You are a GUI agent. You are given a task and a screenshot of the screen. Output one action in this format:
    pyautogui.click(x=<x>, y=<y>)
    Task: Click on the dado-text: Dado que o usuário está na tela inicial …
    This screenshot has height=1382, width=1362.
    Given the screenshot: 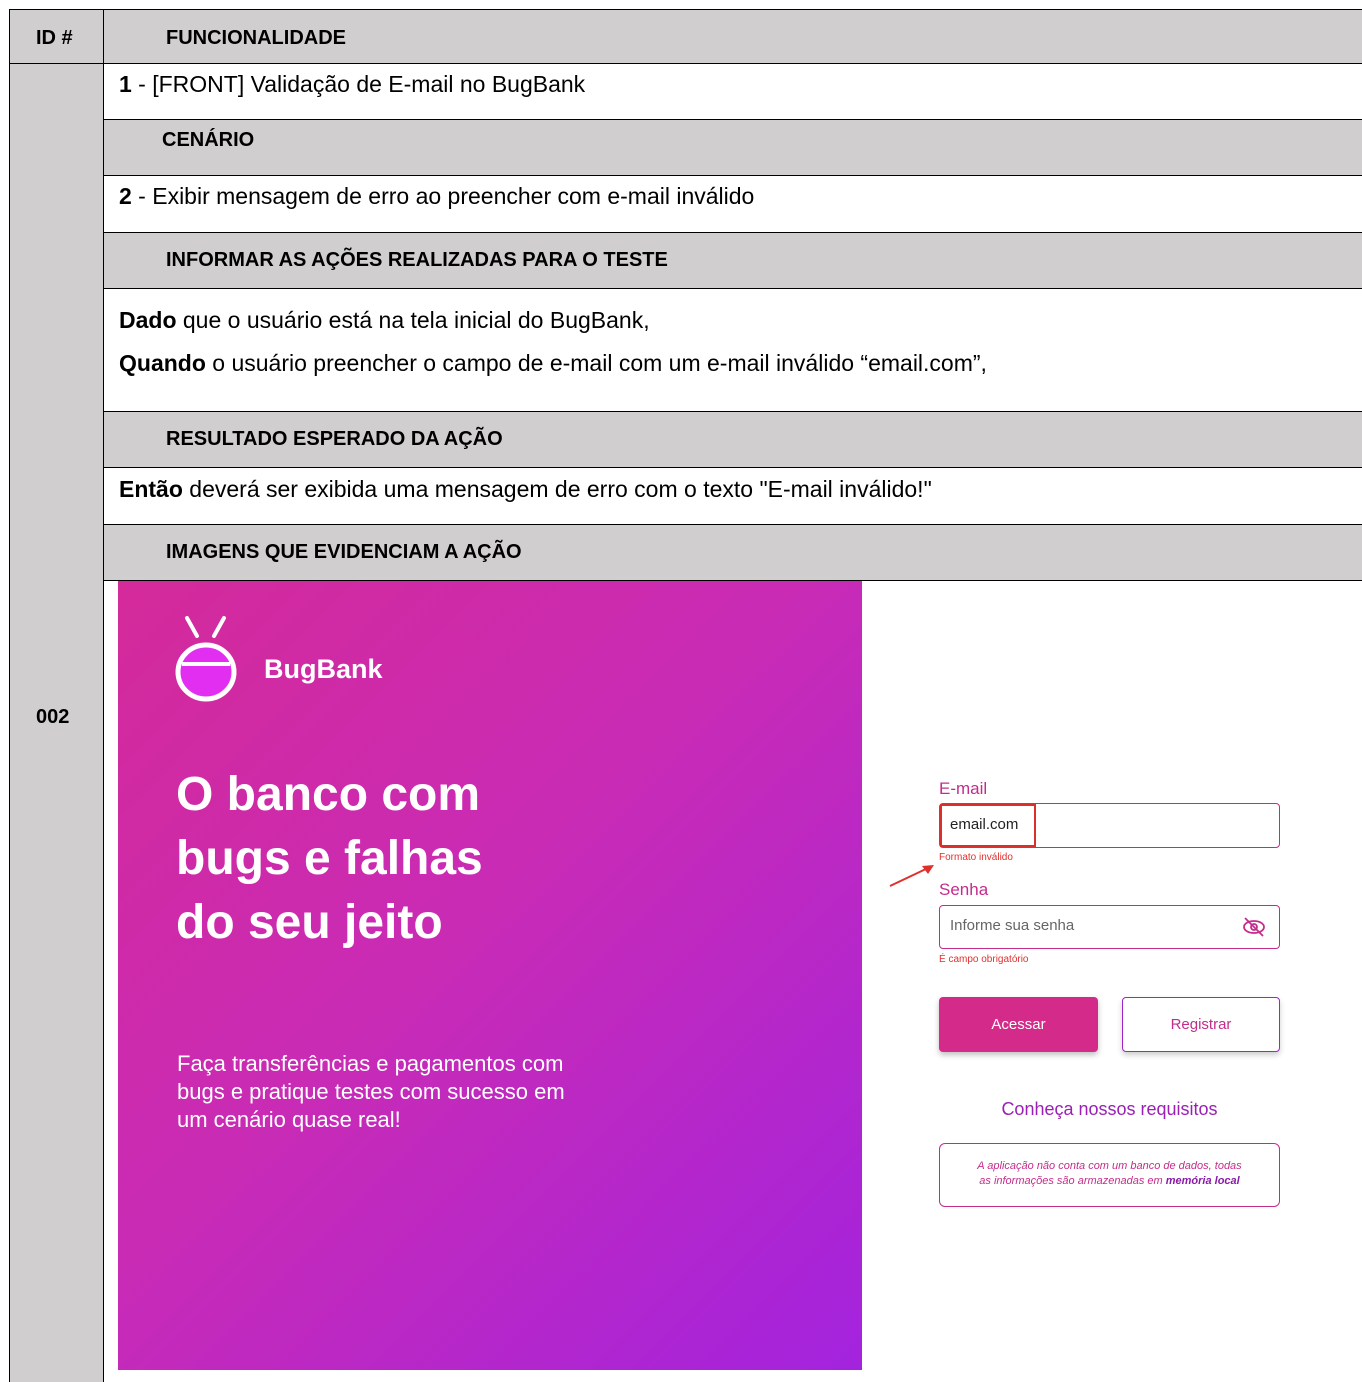 What is the action you would take?
    pyautogui.click(x=384, y=320)
    